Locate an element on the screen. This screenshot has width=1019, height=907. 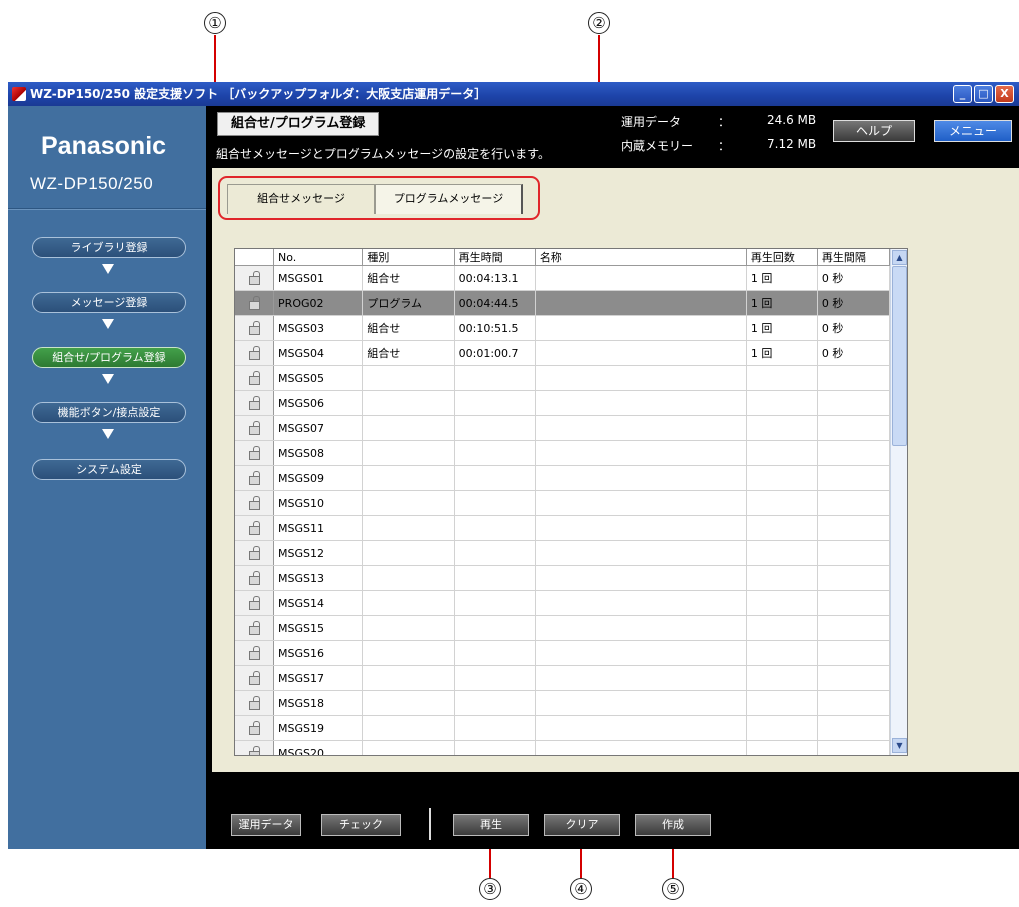
close-button: X is located at coordinates (1004, 94).